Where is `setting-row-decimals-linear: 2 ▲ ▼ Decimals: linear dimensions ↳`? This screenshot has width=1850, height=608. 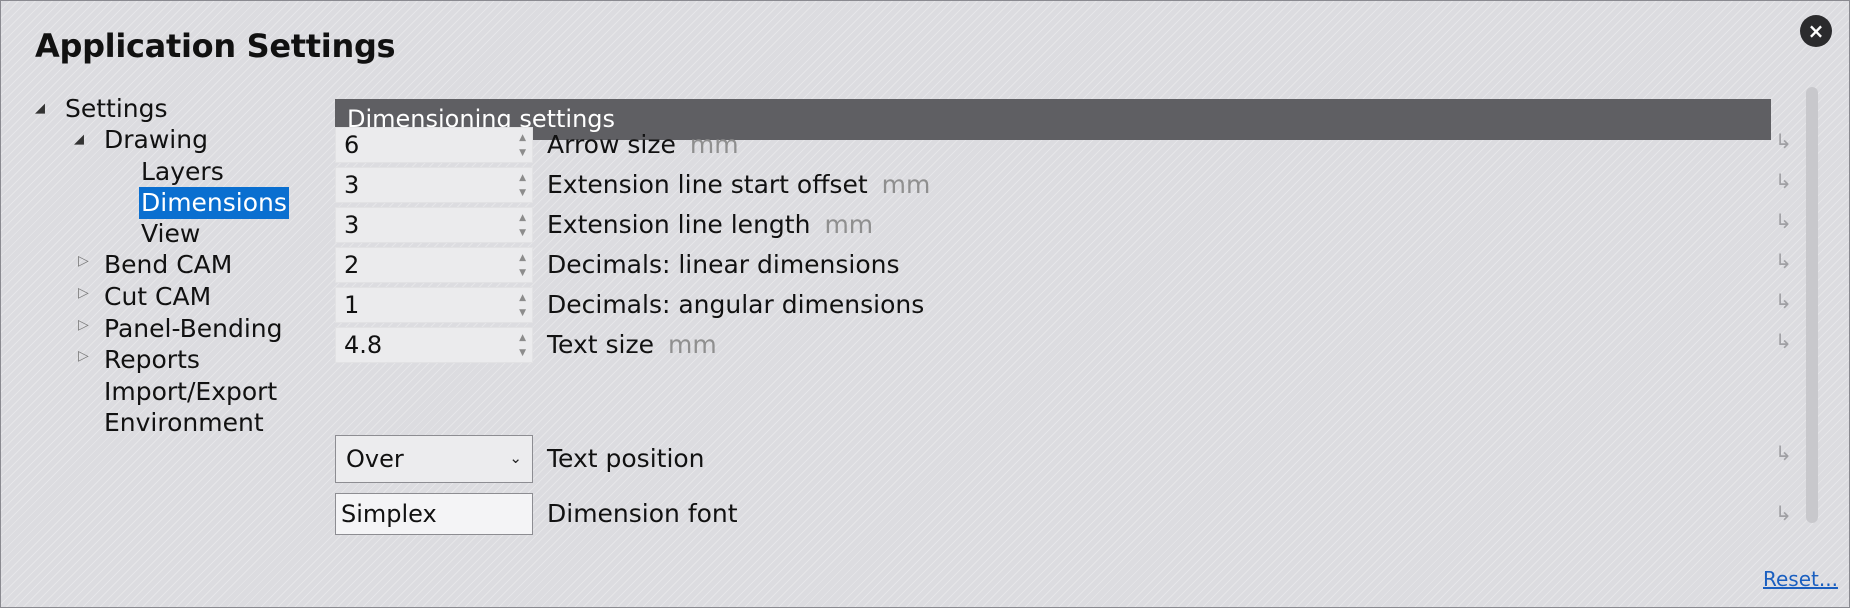
setting-row-decimals-linear: 2 ▲ ▼ Decimals: linear dimensions ↳ is located at coordinates (1065, 265).